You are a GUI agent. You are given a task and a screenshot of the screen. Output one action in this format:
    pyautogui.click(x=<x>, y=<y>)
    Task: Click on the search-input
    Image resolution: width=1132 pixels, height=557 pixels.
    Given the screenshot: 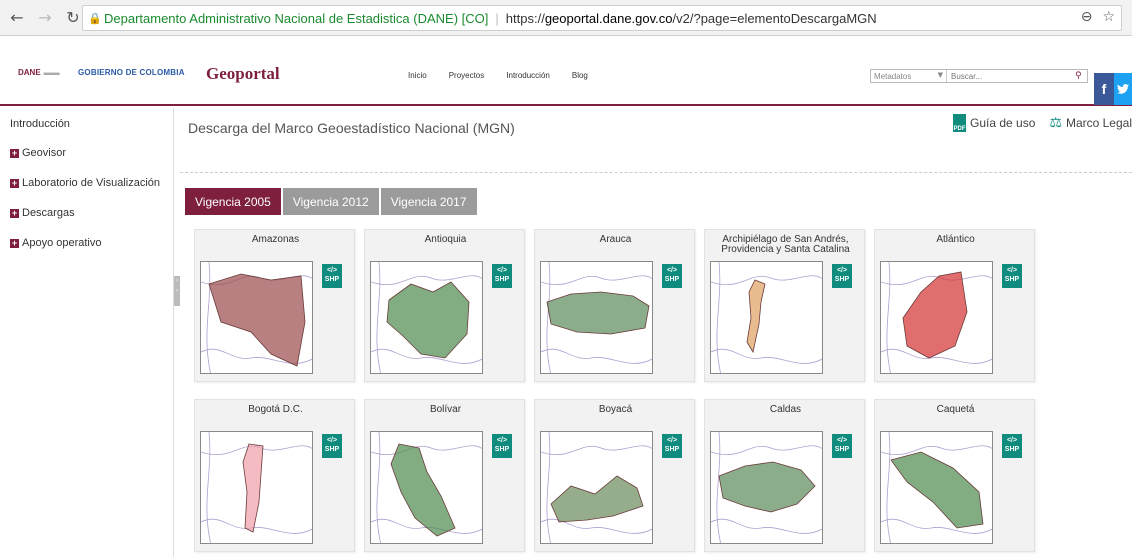 What is the action you would take?
    pyautogui.click(x=1011, y=76)
    